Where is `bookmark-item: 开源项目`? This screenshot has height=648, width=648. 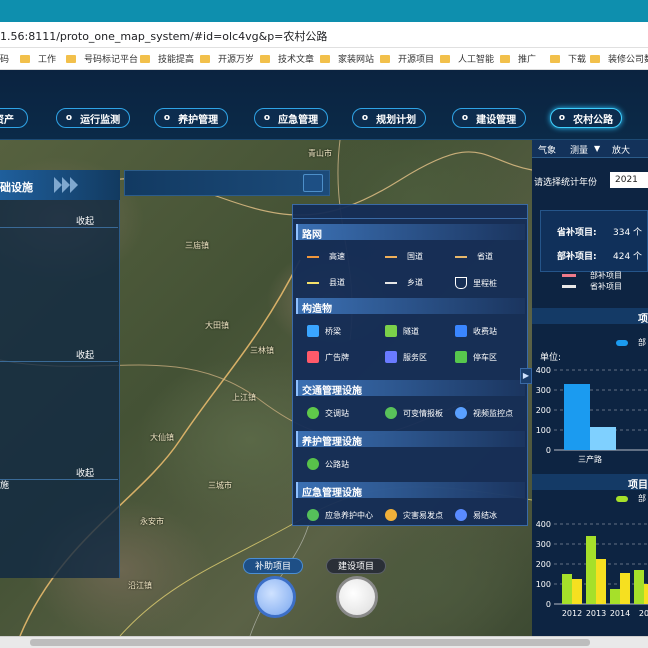
bookmark-item: 开源项目 is located at coordinates (407, 58).